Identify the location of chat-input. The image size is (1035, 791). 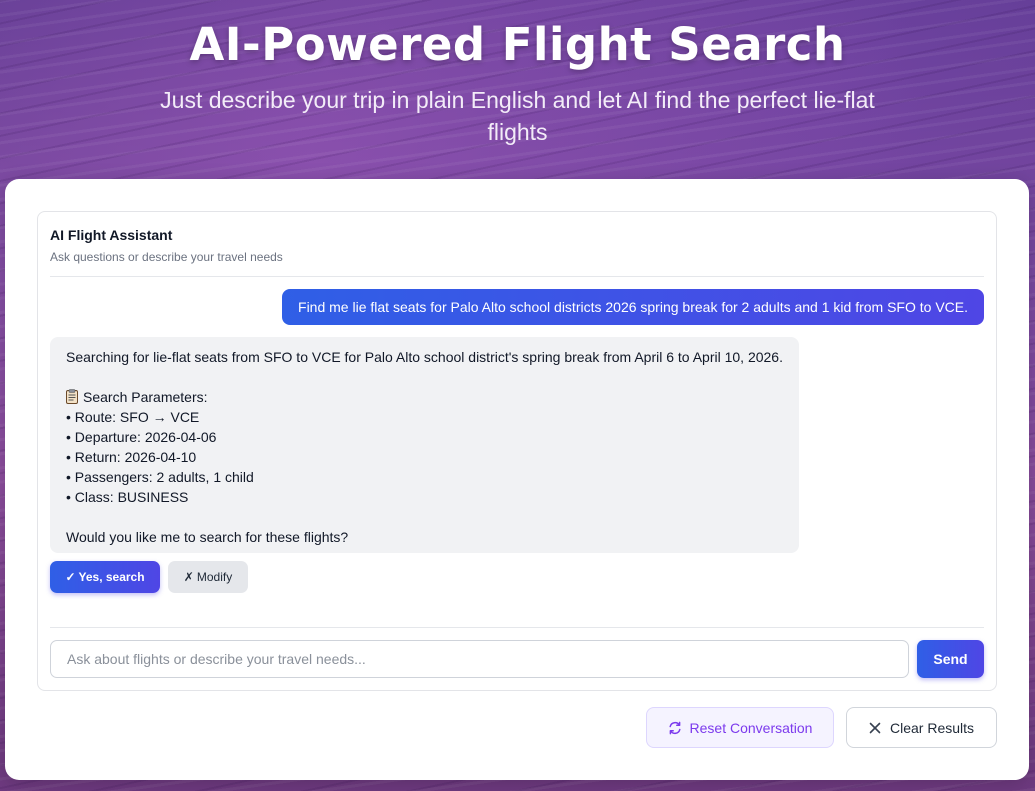
(479, 659).